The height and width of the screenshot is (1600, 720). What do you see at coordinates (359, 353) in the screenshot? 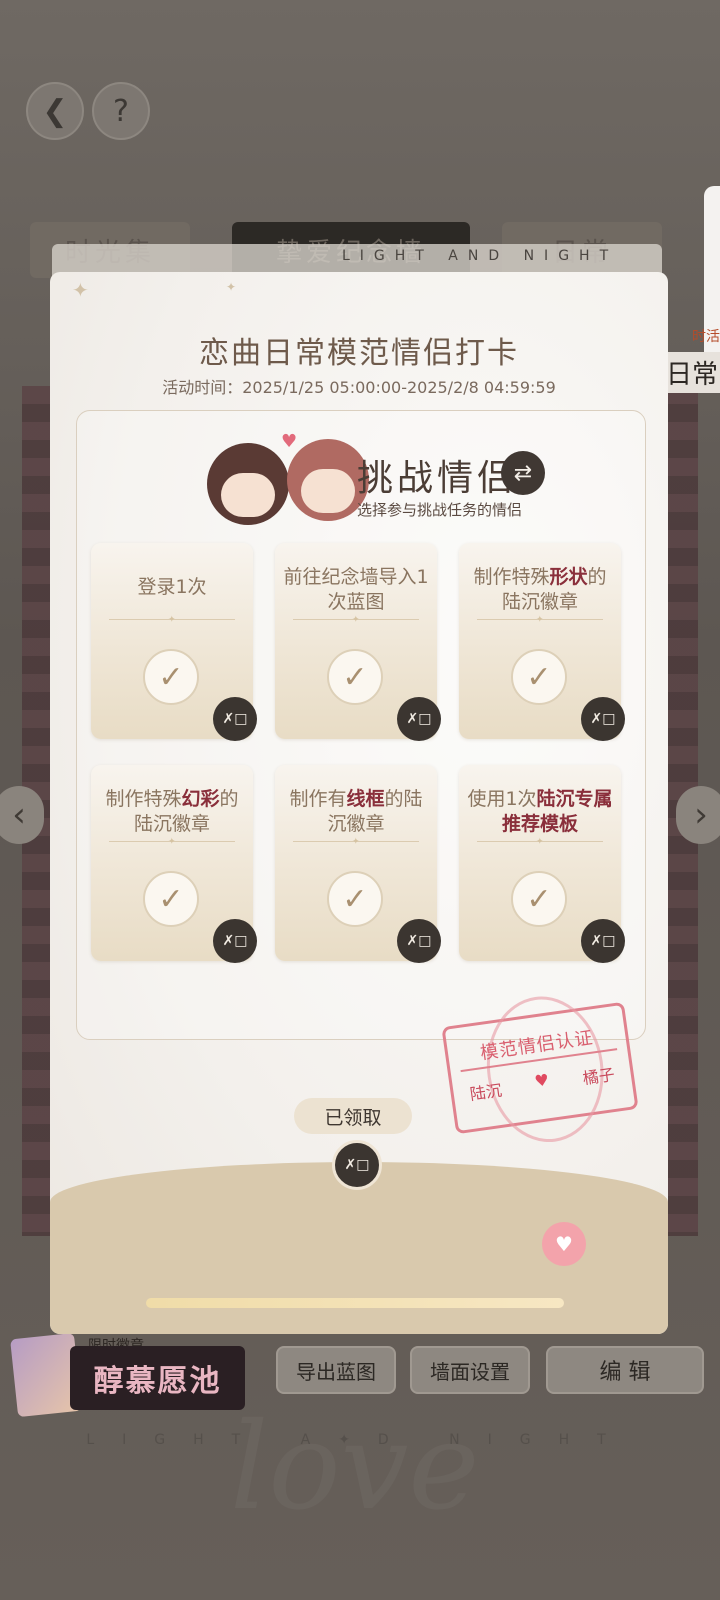
I see `modal-title: 恋曲日常模范情侣打卡` at bounding box center [359, 353].